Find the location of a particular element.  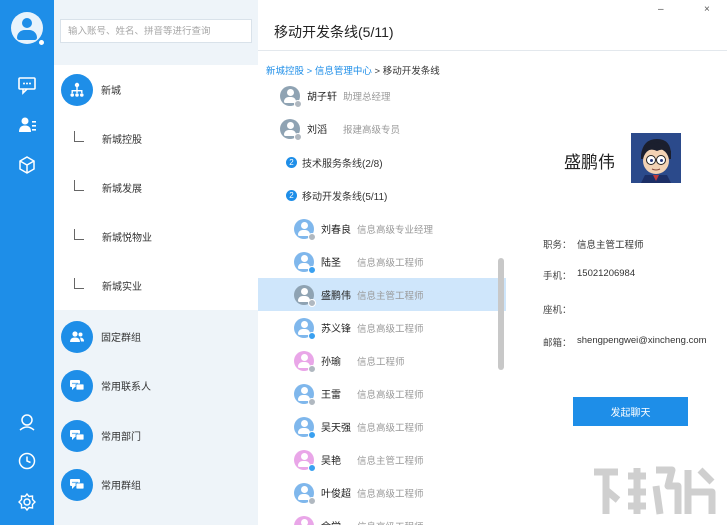

breadcrumb-link: 信息管理中心 is located at coordinates (343, 71).